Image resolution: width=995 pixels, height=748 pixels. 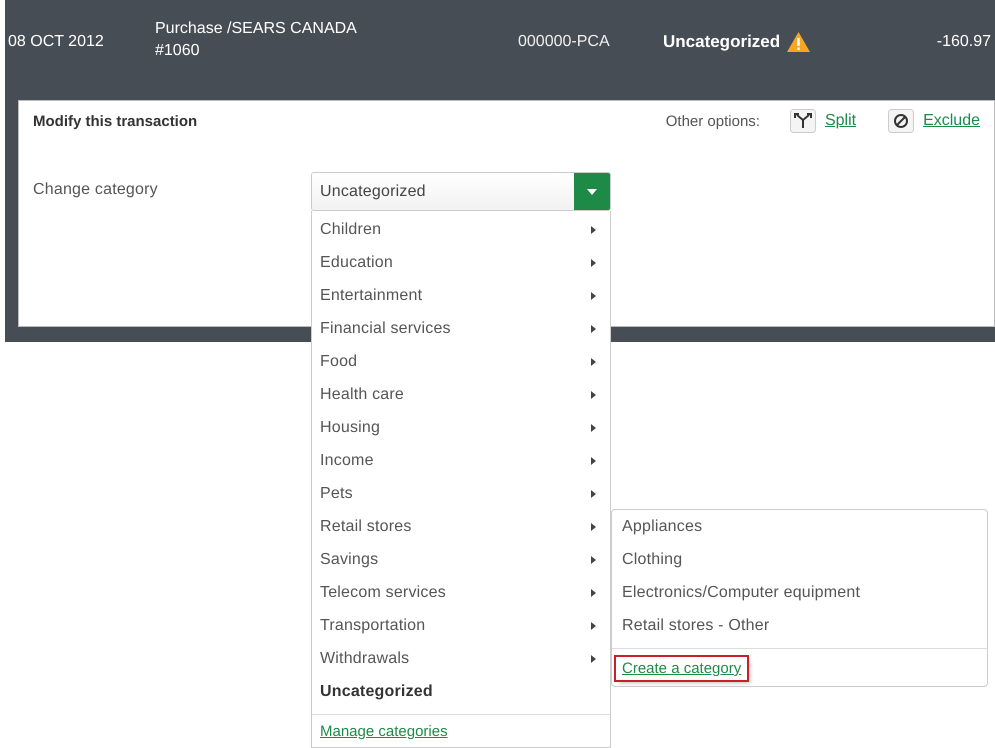 What do you see at coordinates (256, 40) in the screenshot?
I see `transaction-description: Purchase /SEARS CANADA #1060` at bounding box center [256, 40].